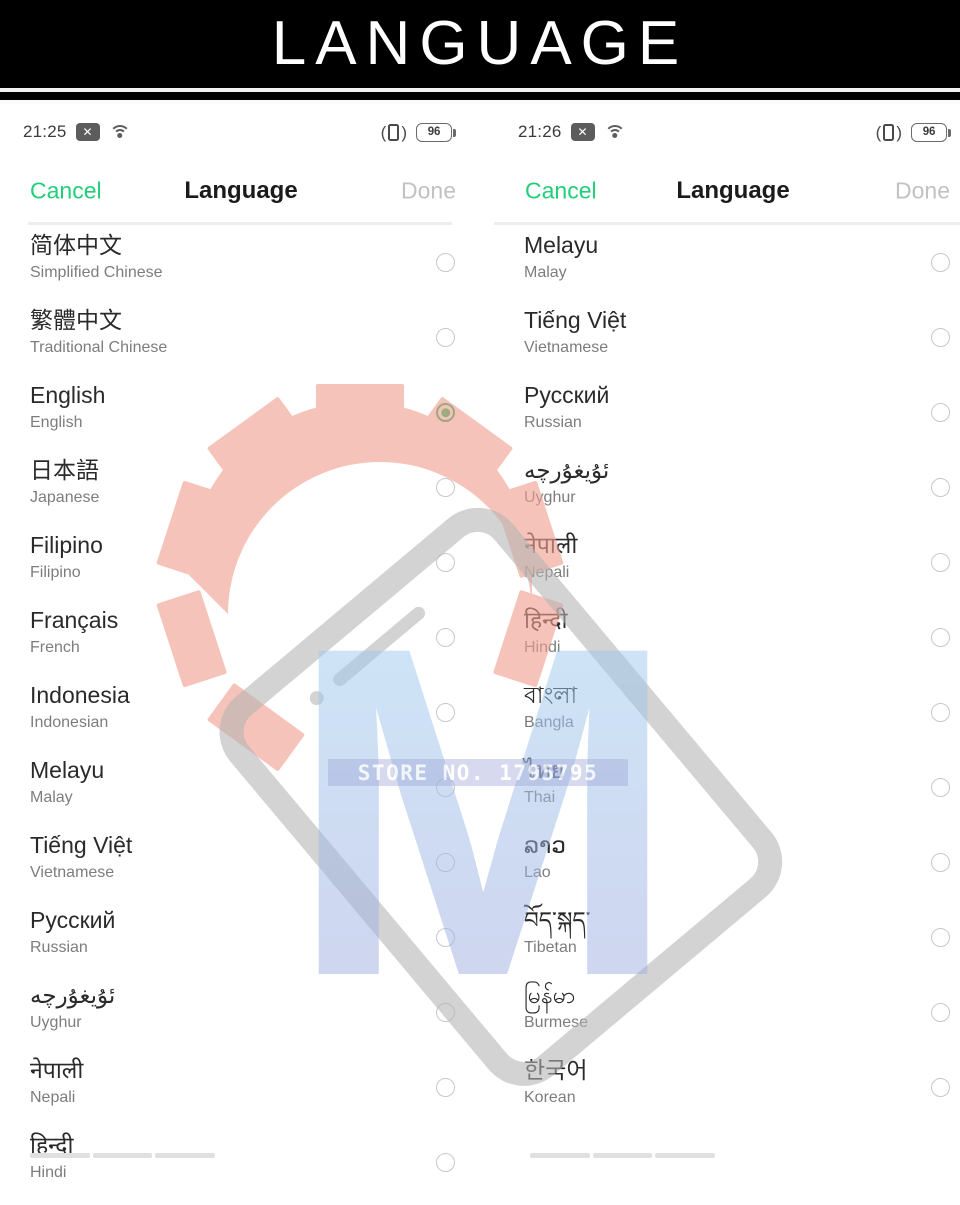 The image size is (960, 1205). What do you see at coordinates (550, 995) in the screenshot?
I see `language-native-name: မြန်မာ` at bounding box center [550, 995].